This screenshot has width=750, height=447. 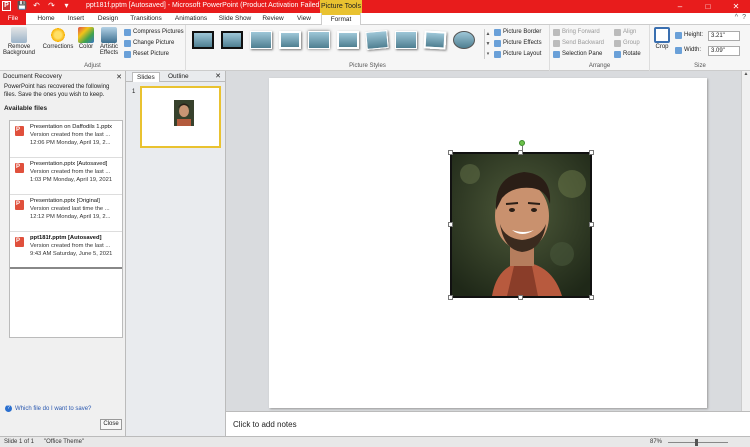 I want to click on bring-forward-icon, so click(x=556, y=32).